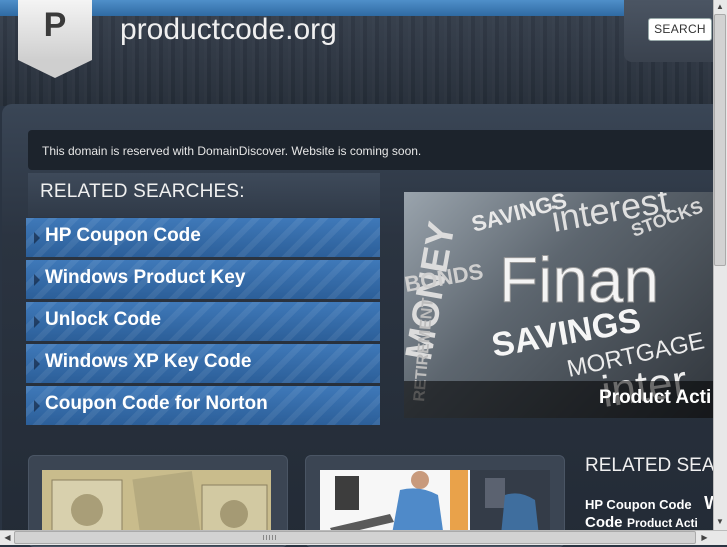  Describe the element at coordinates (704, 537) in the screenshot. I see `scroll-right-arrow-icon: ▶` at that location.